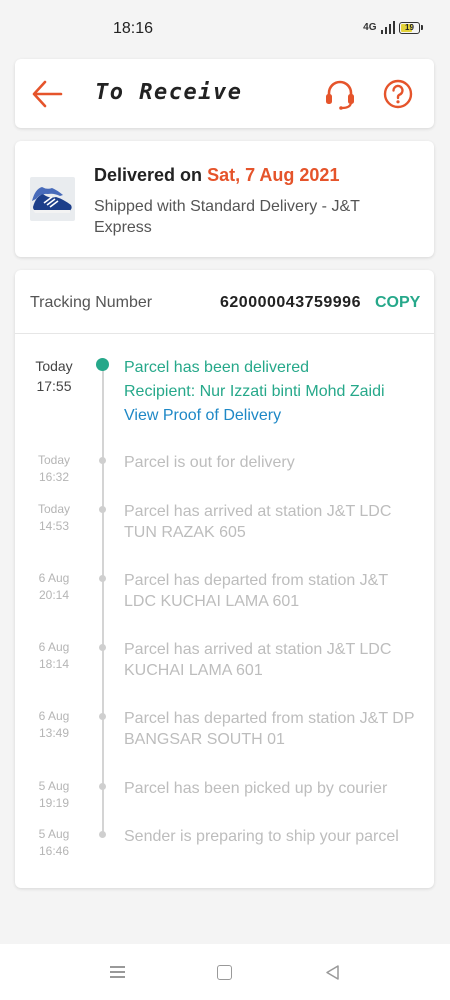 The height and width of the screenshot is (1000, 450). I want to click on arrow-left-icon, so click(47, 94).